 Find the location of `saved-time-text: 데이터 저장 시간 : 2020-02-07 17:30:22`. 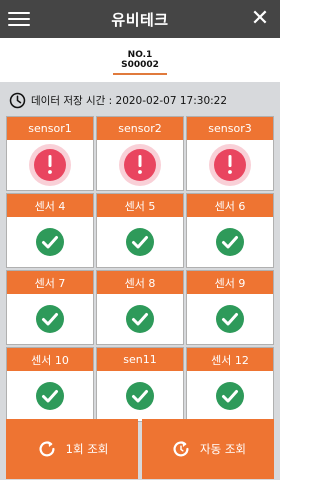

saved-time-text: 데이터 저장 시간 : 2020-02-07 17:30:22 is located at coordinates (129, 100).